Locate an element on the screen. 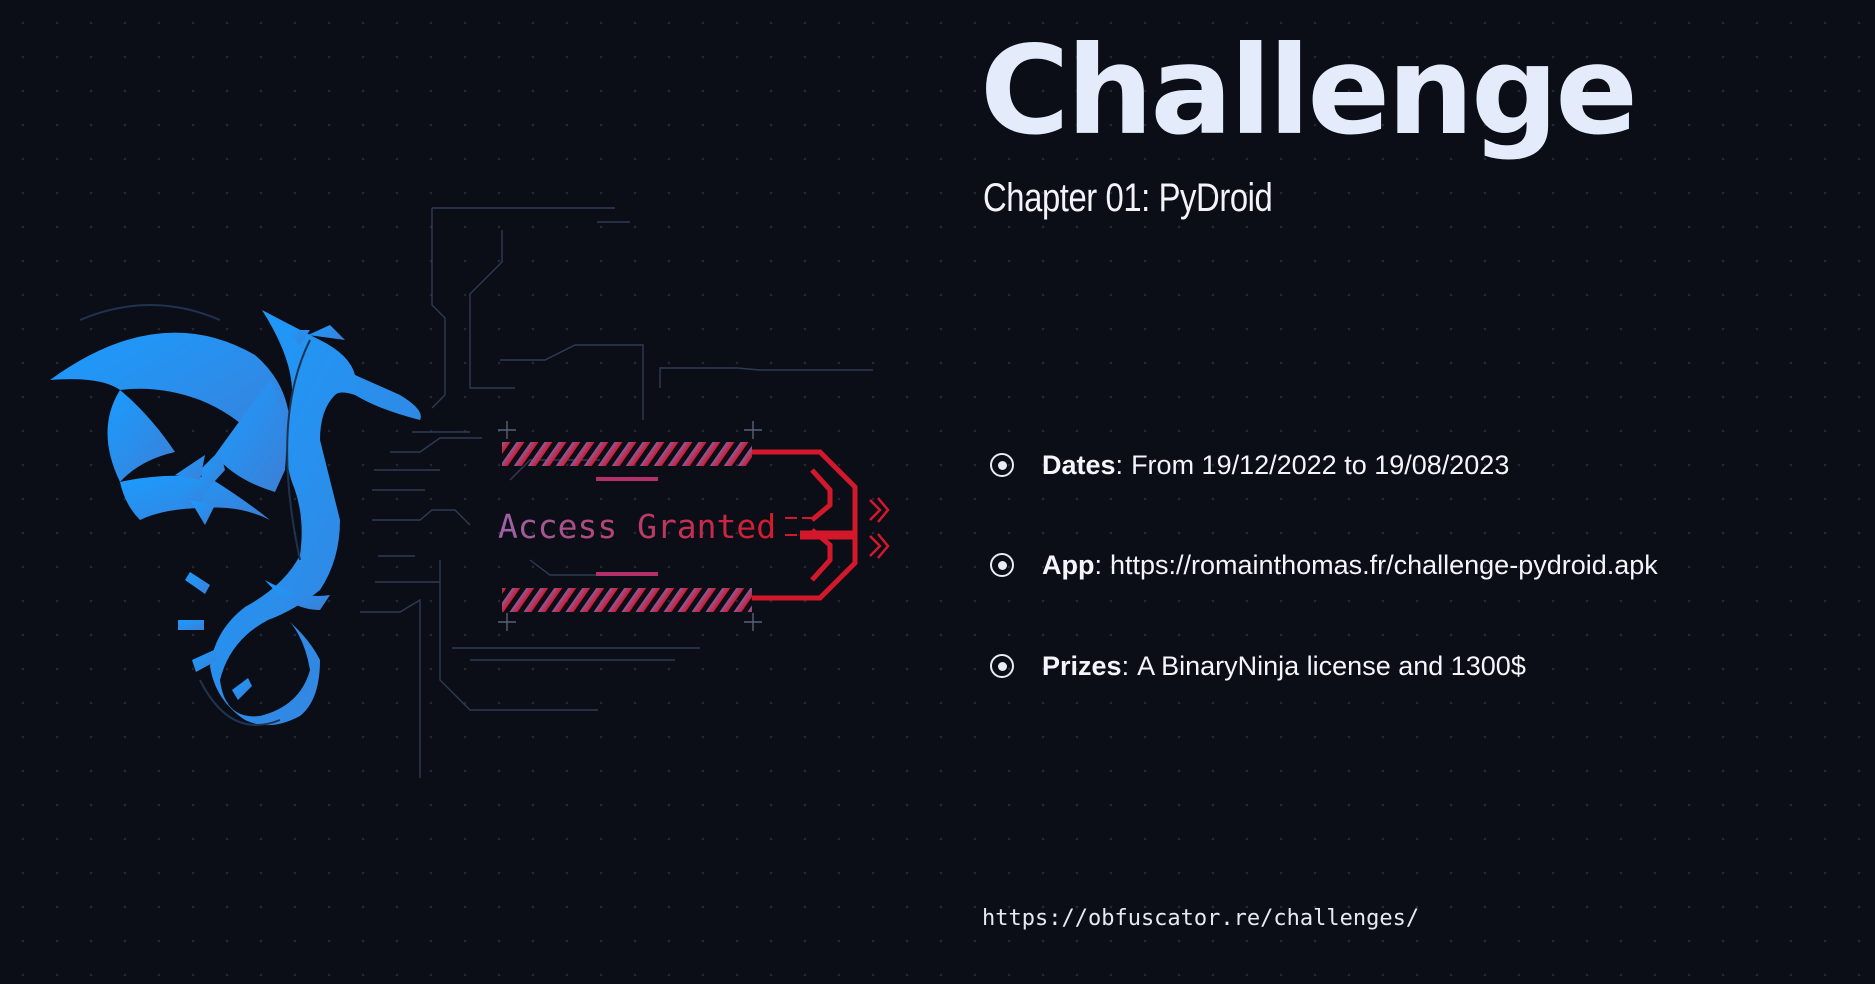 This screenshot has width=1875, height=984. page-title: Challenge is located at coordinates (1309, 91).